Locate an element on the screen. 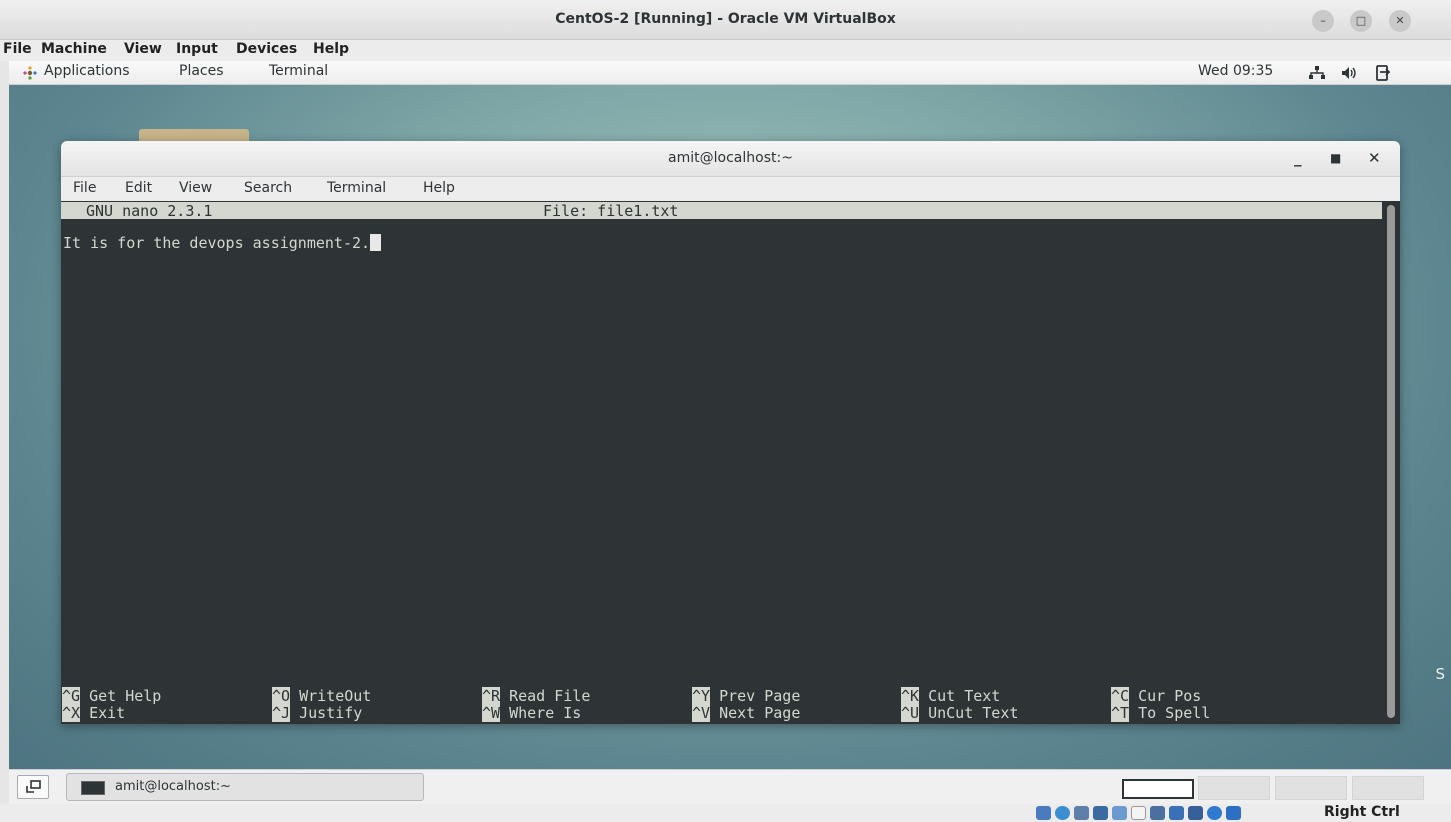  terminal-menubar: File Edit View Search Terminal Help is located at coordinates (730, 189).